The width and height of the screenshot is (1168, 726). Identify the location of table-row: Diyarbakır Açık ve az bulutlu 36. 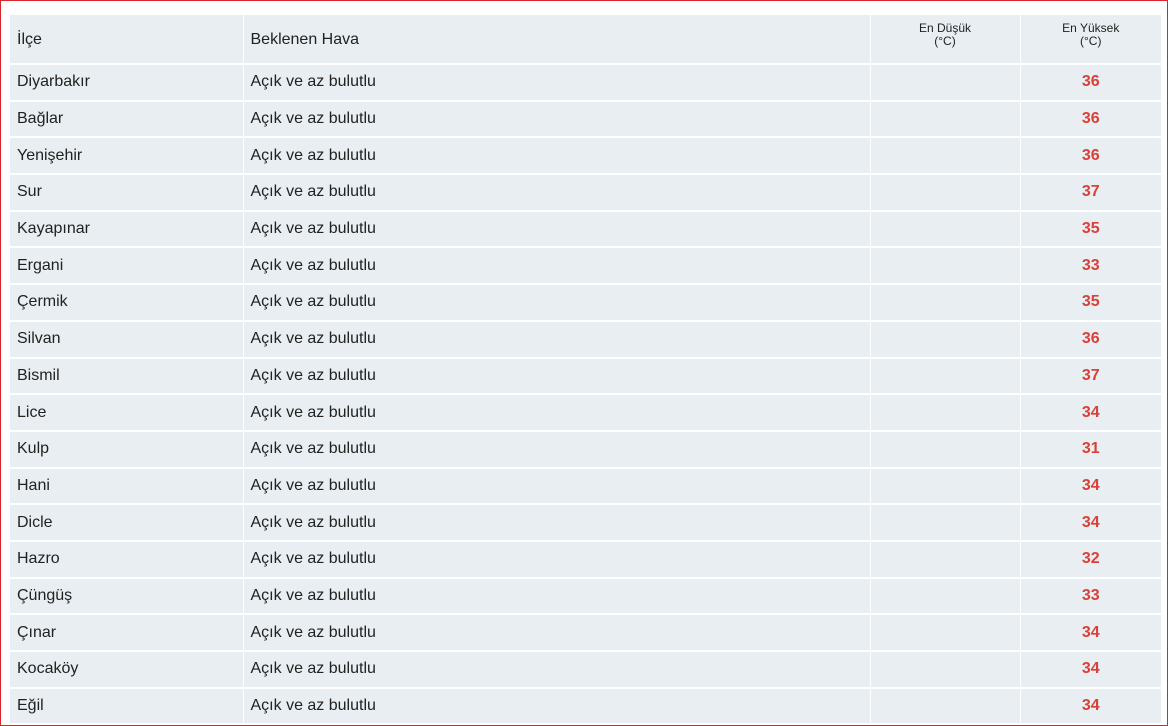
(585, 83).